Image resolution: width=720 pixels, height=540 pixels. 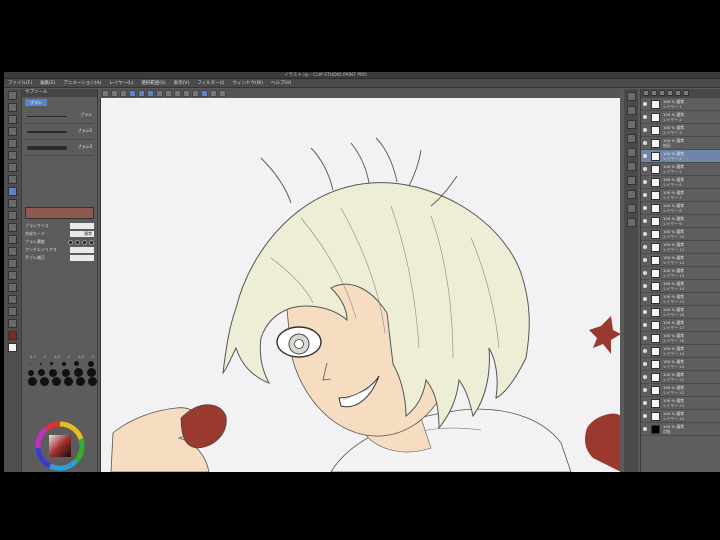 What do you see at coordinates (12, 263) in the screenshot?
I see `figure-tool-icon` at bounding box center [12, 263].